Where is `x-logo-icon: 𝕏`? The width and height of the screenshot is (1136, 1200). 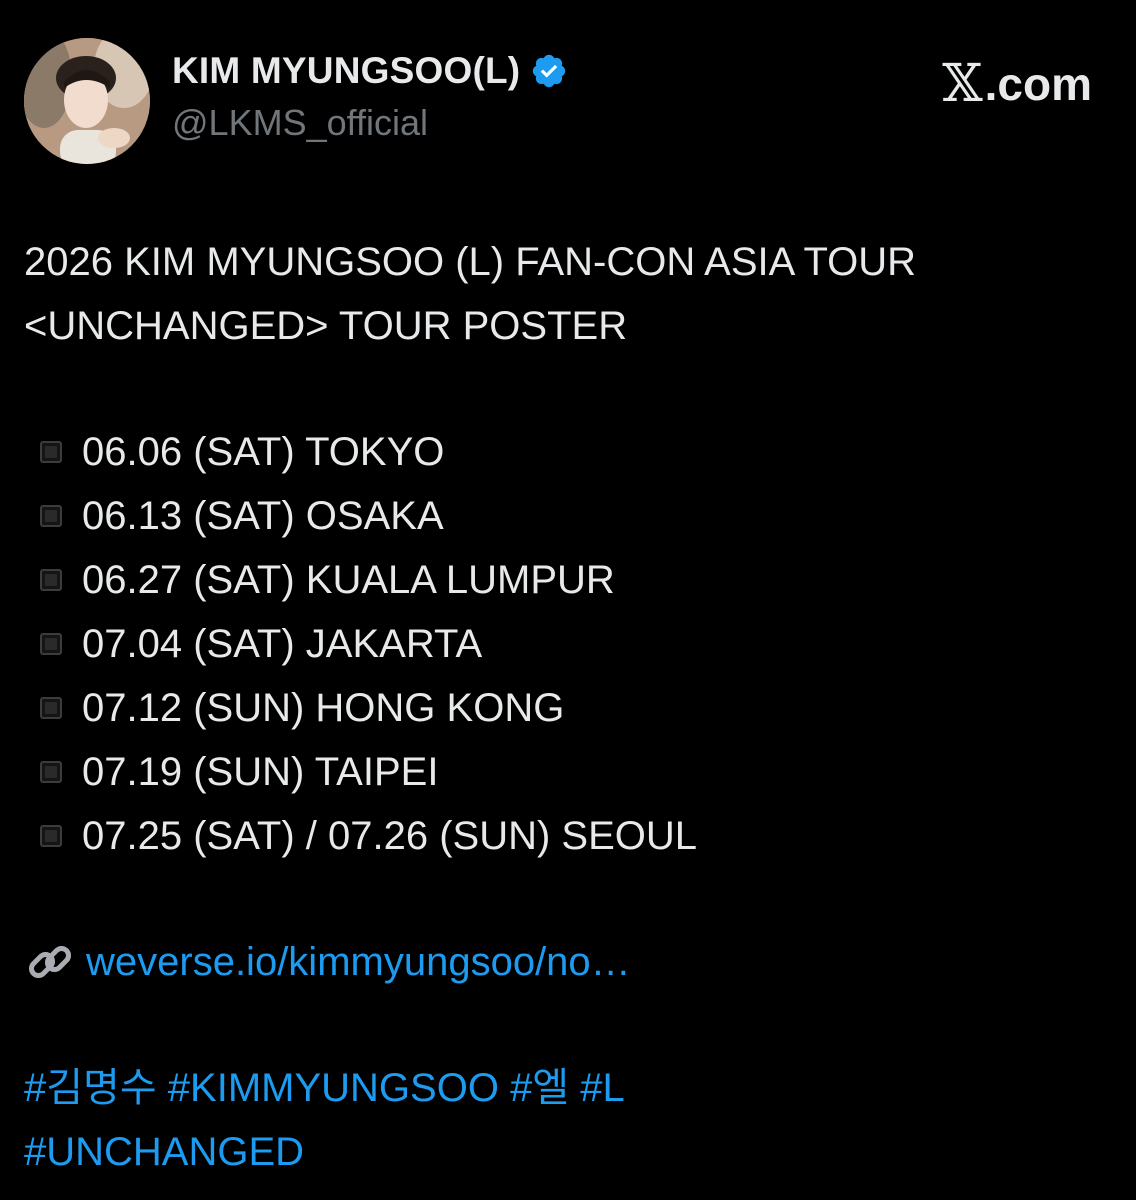
x-logo-icon: 𝕏 is located at coordinates (962, 84).